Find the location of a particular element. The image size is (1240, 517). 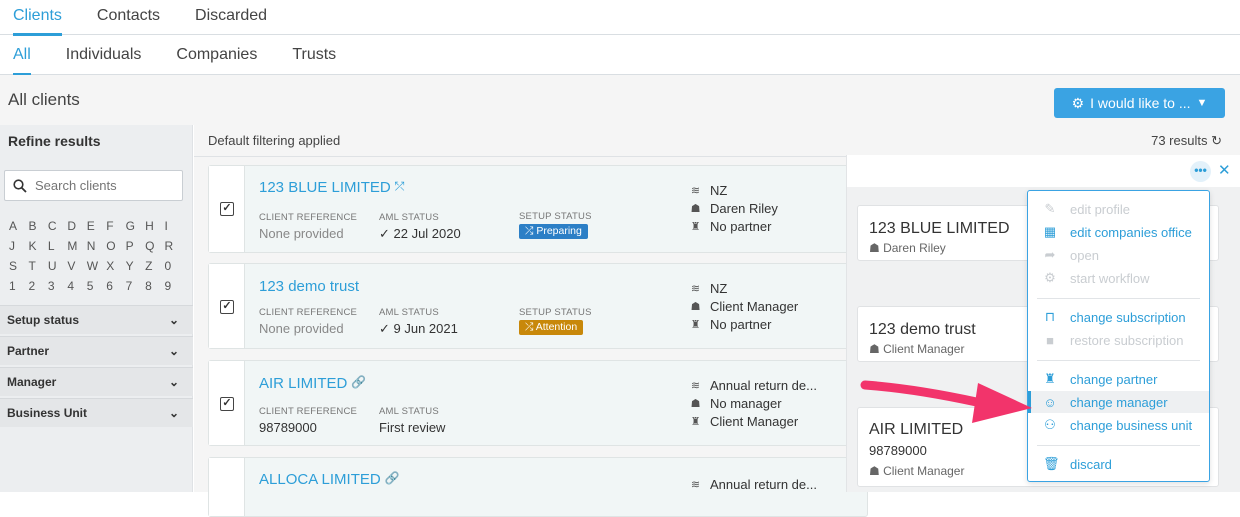

tab-discarded: Discarded is located at coordinates (231, 17).